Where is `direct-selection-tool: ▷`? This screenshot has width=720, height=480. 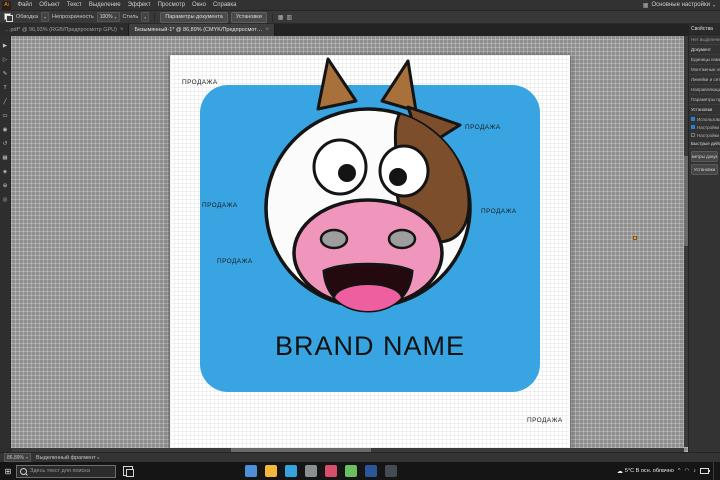
direct-selection-tool: ▷ is located at coordinates (5, 59).